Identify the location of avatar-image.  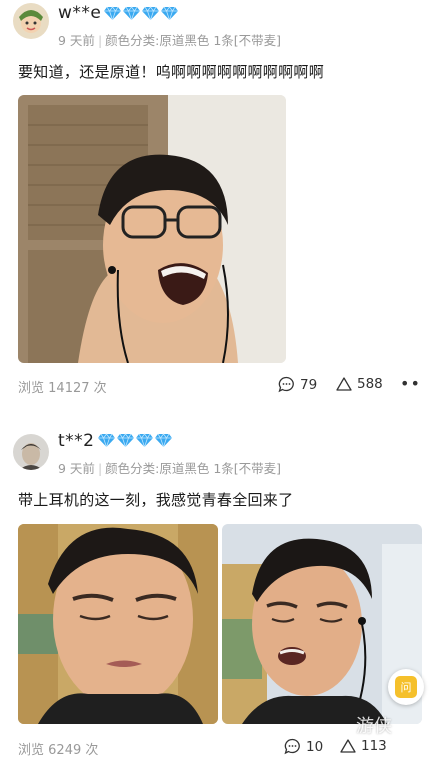
(31, 452).